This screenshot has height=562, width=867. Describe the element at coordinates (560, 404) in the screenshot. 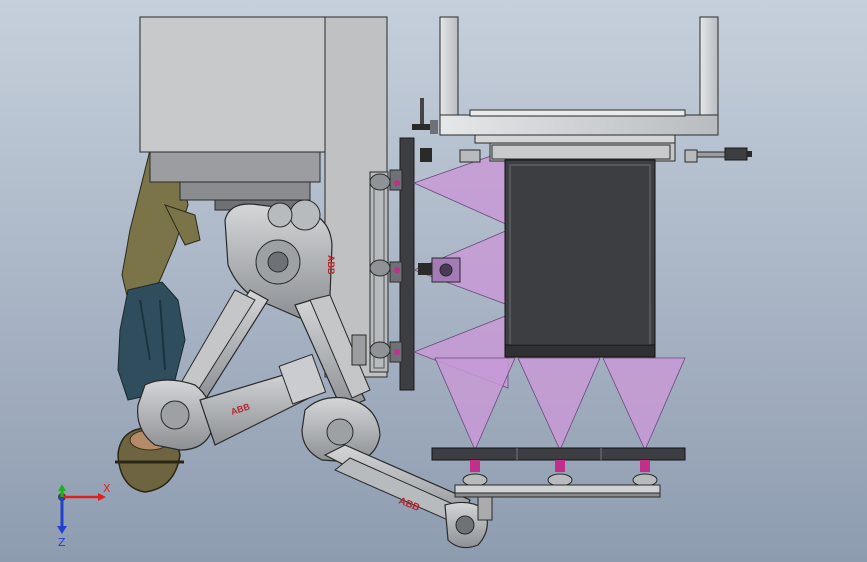

I see `sensor-beams-vertical` at that location.